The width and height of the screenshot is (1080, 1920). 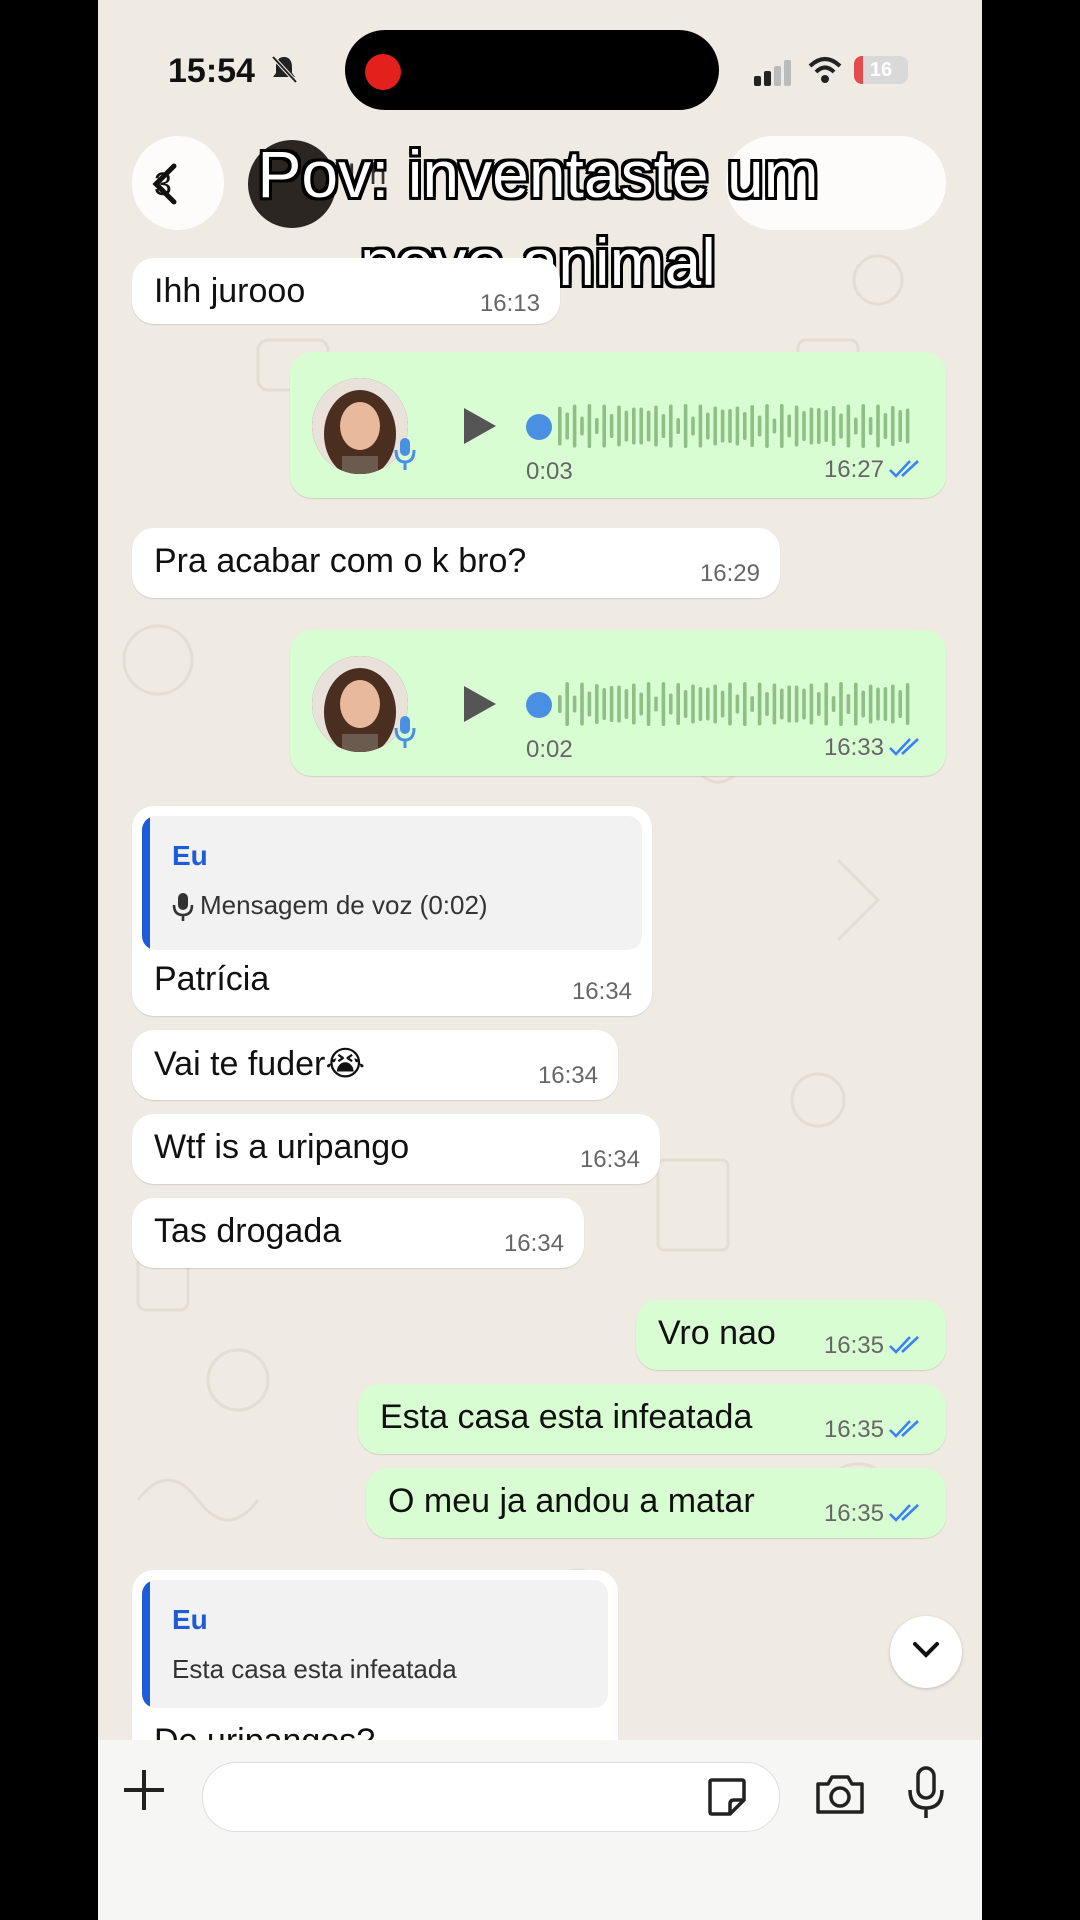 What do you see at coordinates (375, 1065) in the screenshot?
I see `message-bubble: Vai te fuder😭 16:34` at bounding box center [375, 1065].